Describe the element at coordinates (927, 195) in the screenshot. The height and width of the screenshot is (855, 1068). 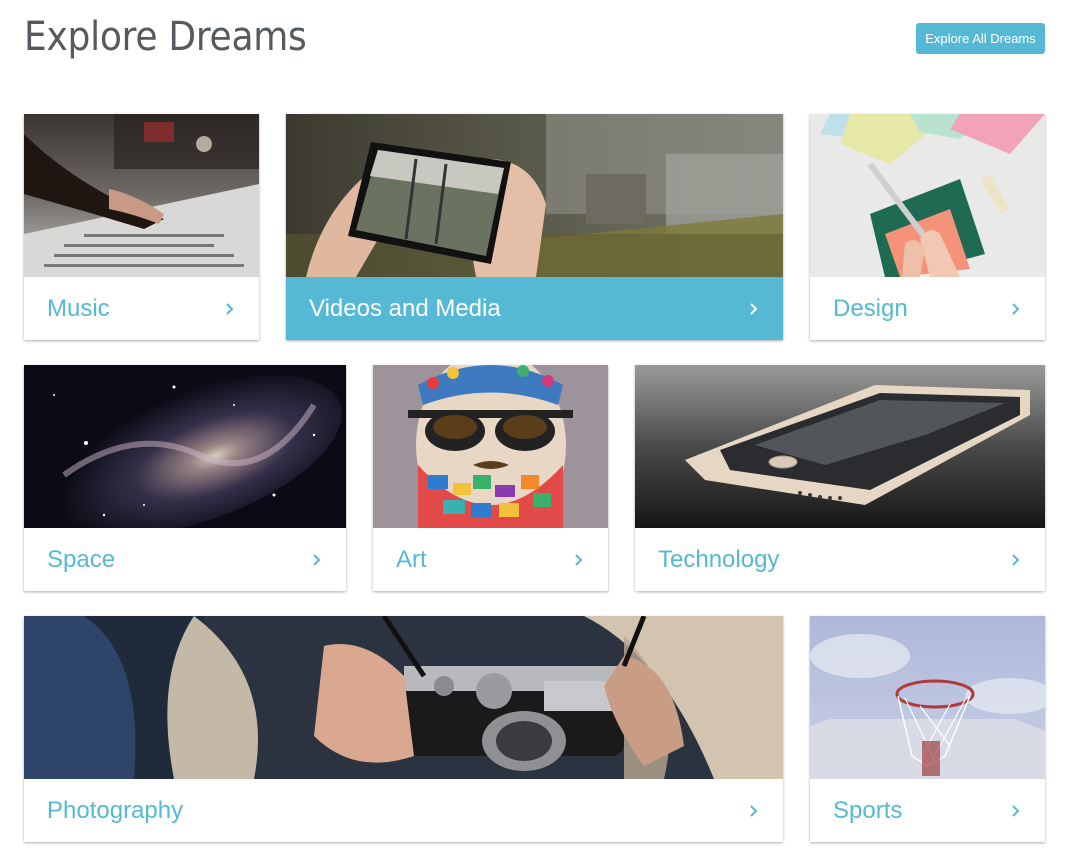
I see `paper-cutting-photo` at that location.